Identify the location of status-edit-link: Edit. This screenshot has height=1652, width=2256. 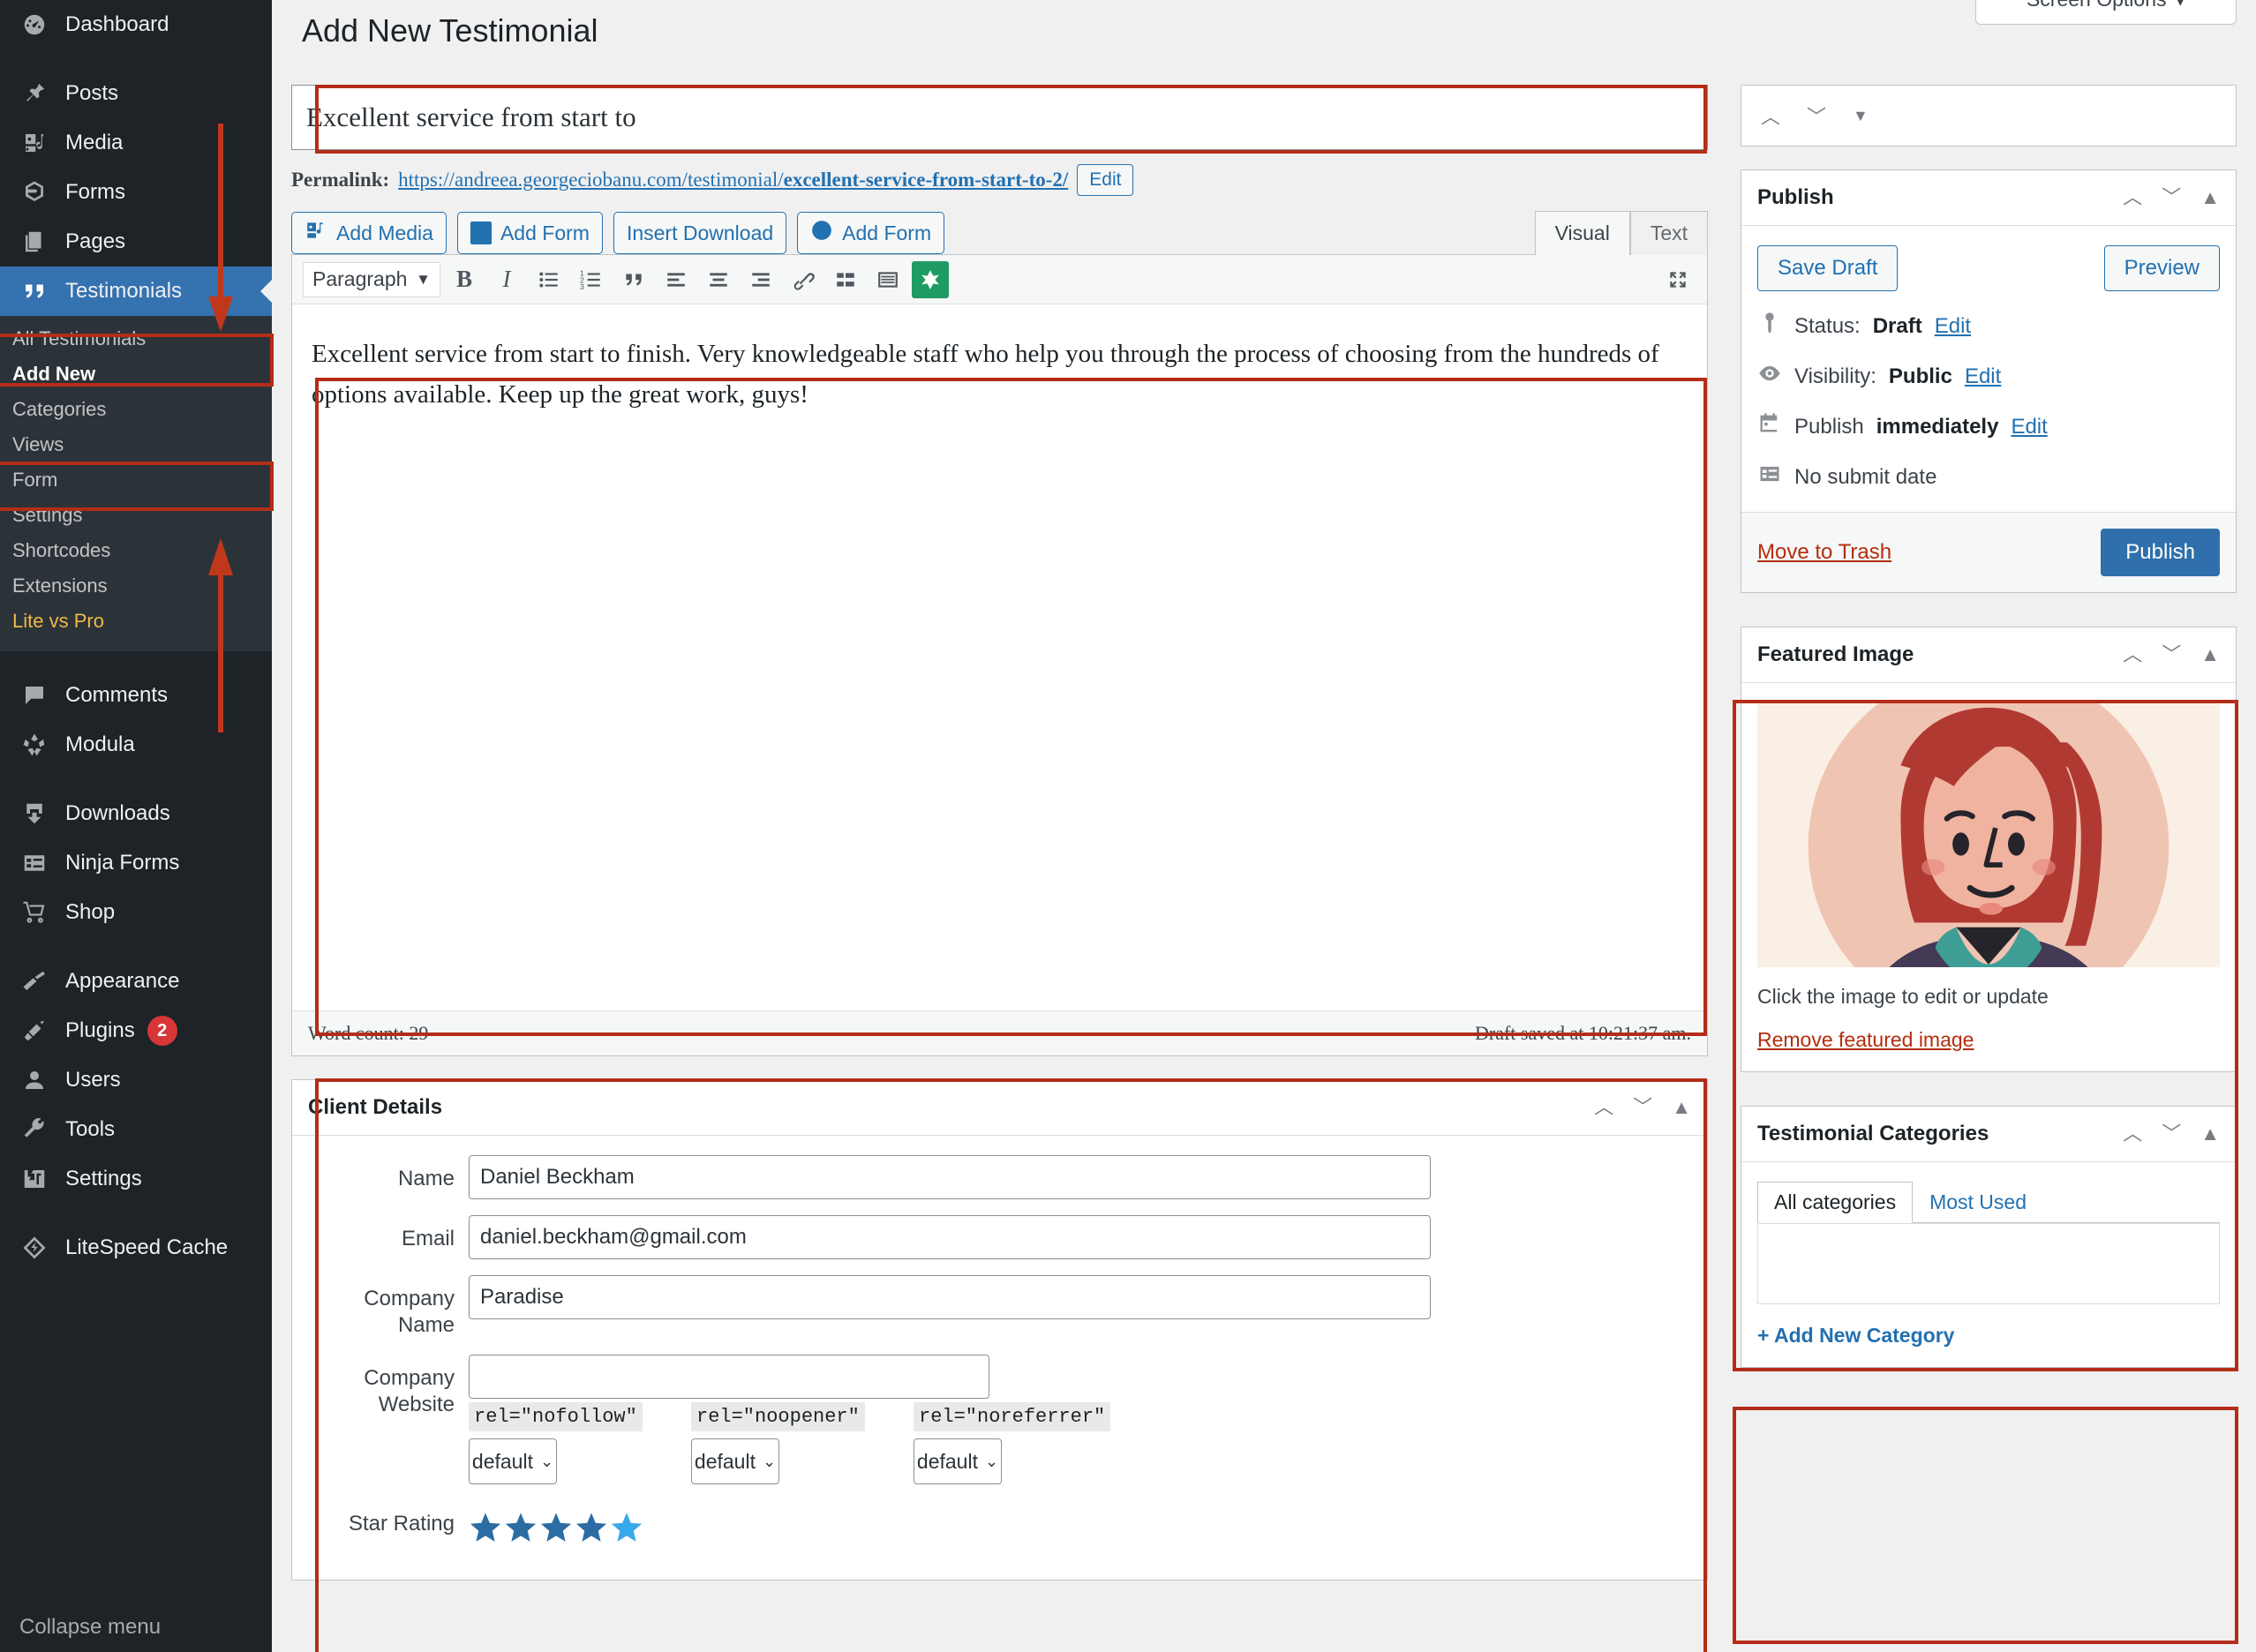
(1953, 326).